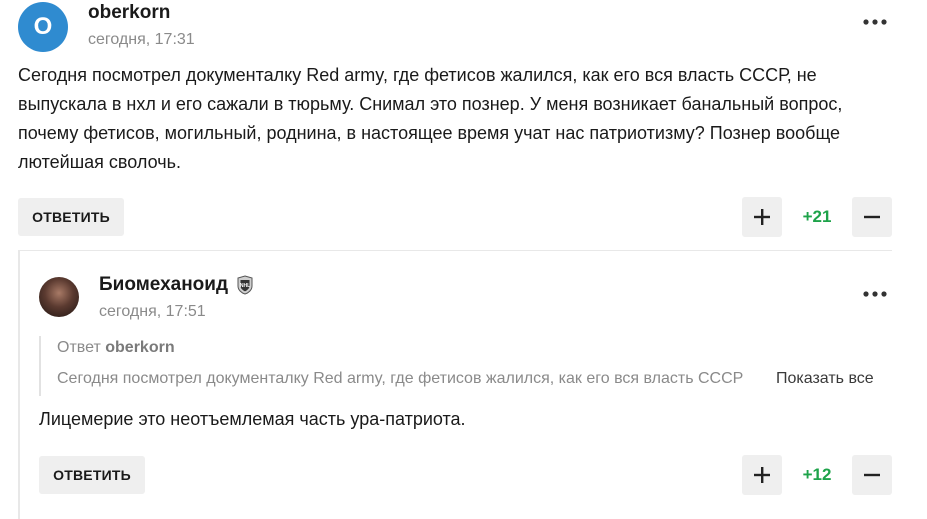 Image resolution: width=927 pixels, height=519 pixels. What do you see at coordinates (139, 347) in the screenshot?
I see `quote-author: oberkorn` at bounding box center [139, 347].